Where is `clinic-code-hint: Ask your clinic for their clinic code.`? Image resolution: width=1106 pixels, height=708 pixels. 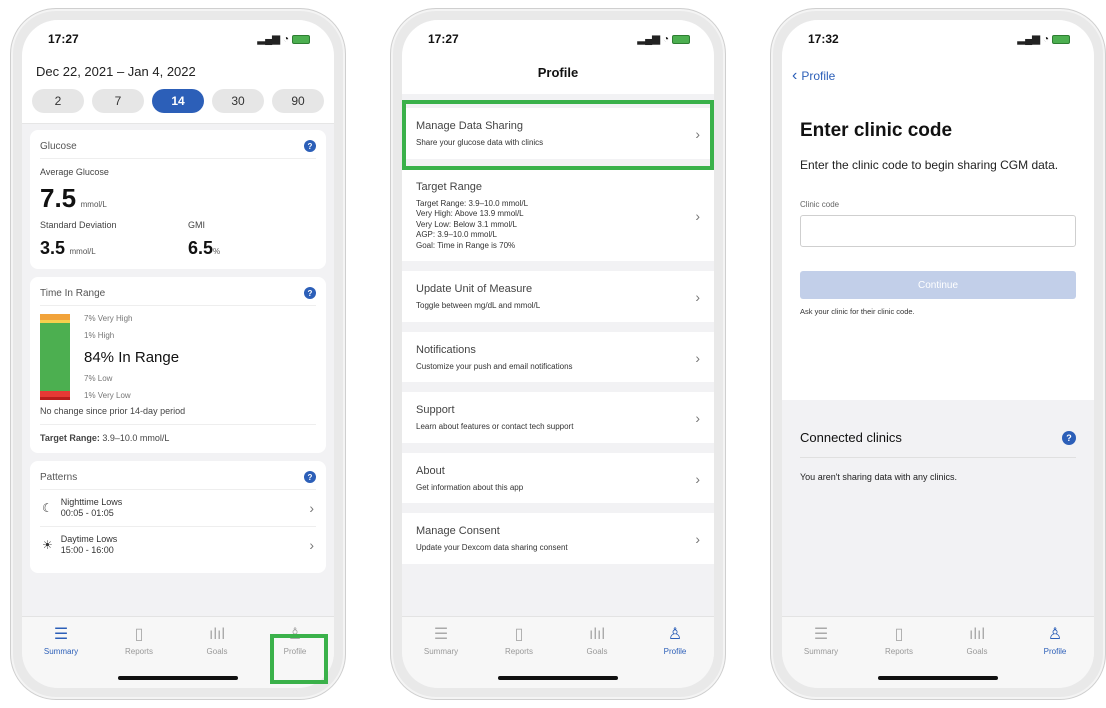 clinic-code-hint: Ask your clinic for their clinic code. is located at coordinates (857, 311).